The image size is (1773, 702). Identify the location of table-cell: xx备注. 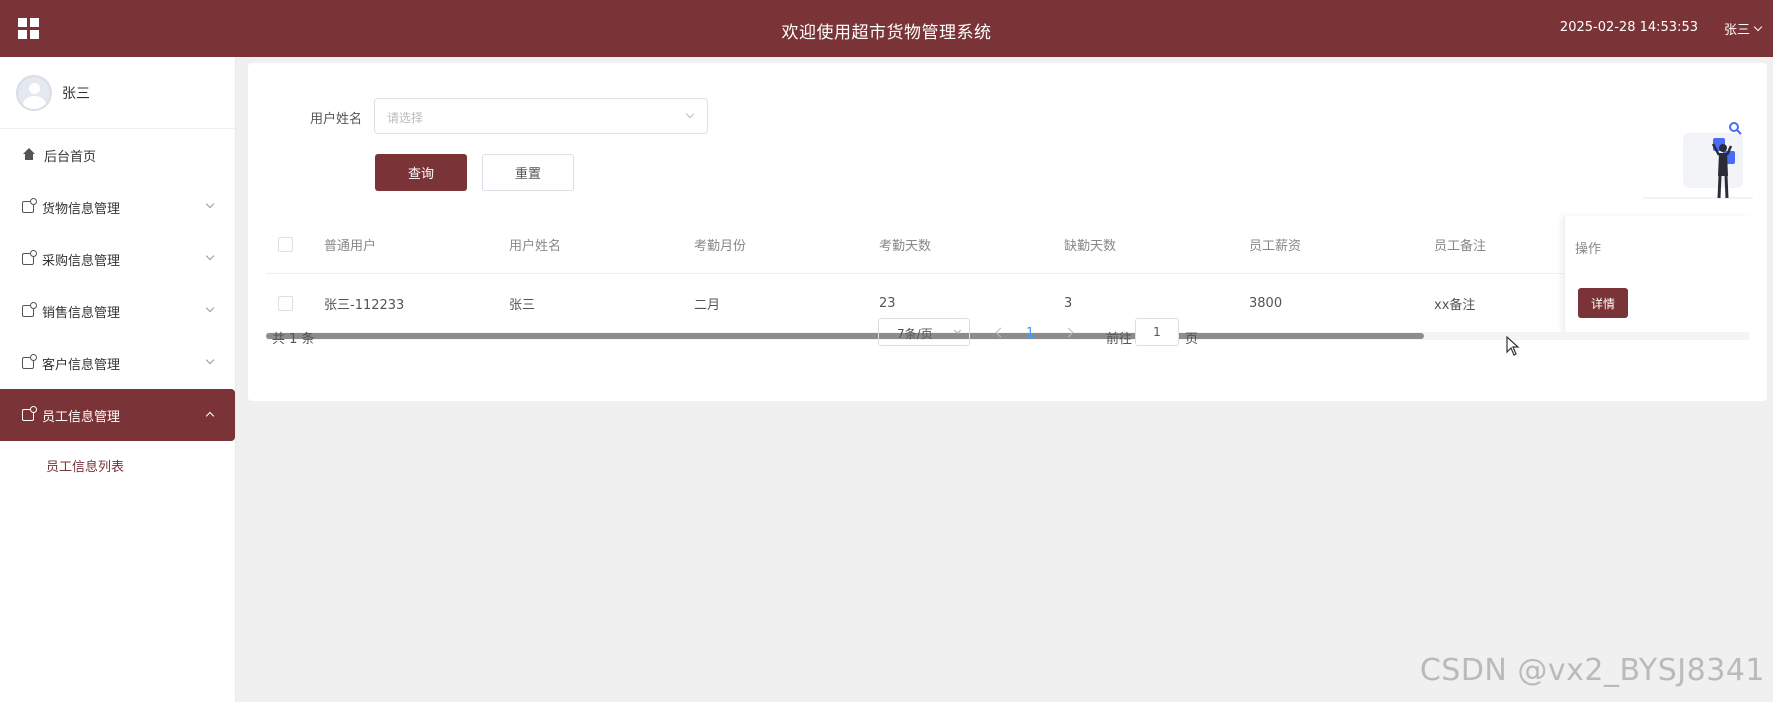
(1455, 305).